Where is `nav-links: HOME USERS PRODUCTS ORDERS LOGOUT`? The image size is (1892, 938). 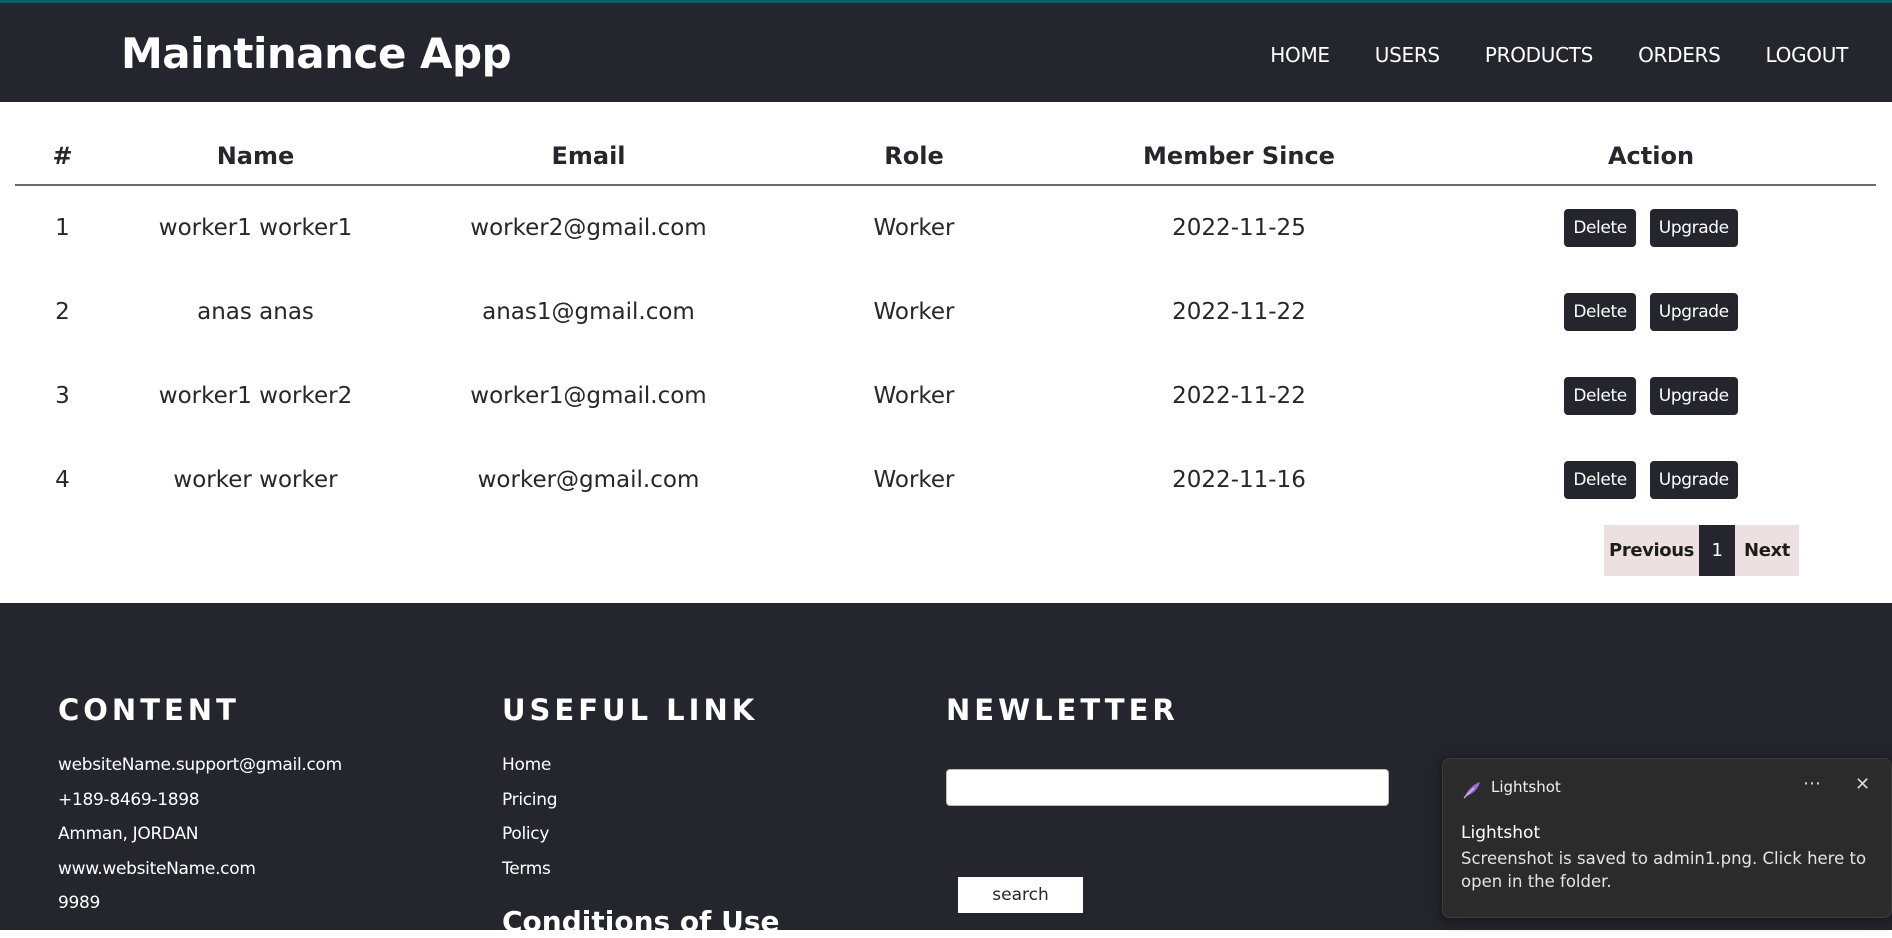 nav-links: HOME USERS PRODUCTS ORDERS LOGOUT is located at coordinates (1559, 55).